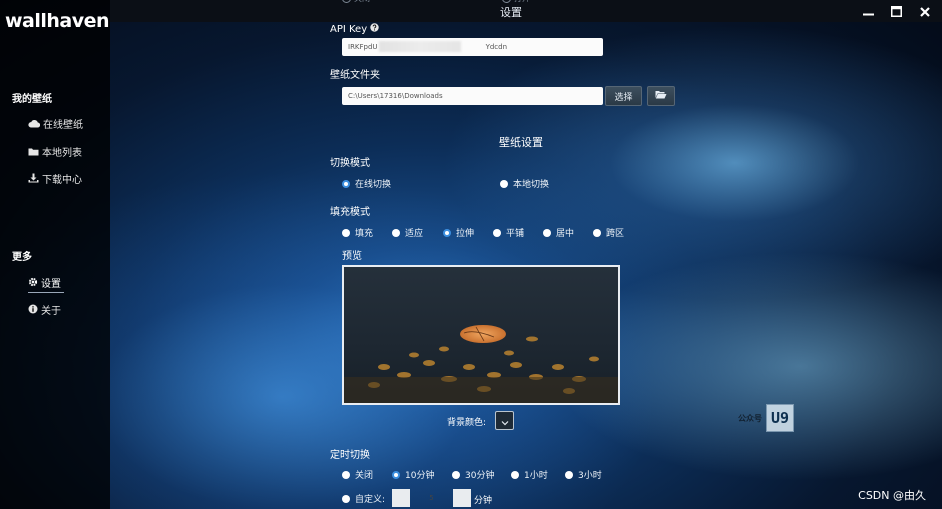 The width and height of the screenshot is (942, 509). What do you see at coordinates (33, 309) in the screenshot?
I see `info-icon` at bounding box center [33, 309].